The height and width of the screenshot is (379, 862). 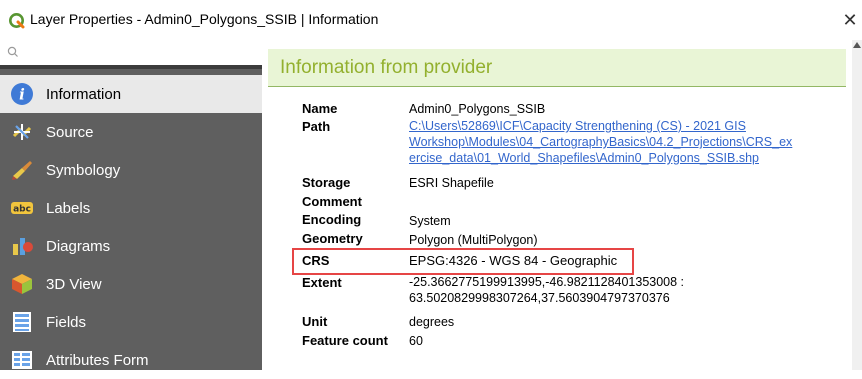 I want to click on storage-value: ESRI Shapefile, so click(x=451, y=183).